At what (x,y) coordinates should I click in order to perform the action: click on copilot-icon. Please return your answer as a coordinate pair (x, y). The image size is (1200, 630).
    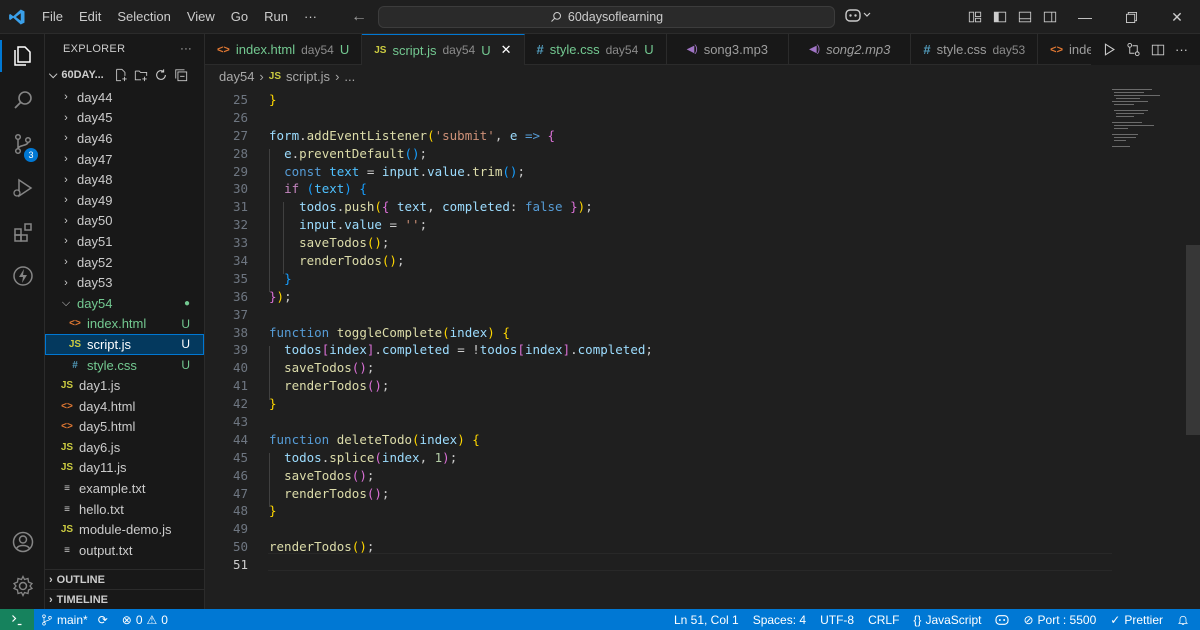
    Looking at the image, I should click on (858, 16).